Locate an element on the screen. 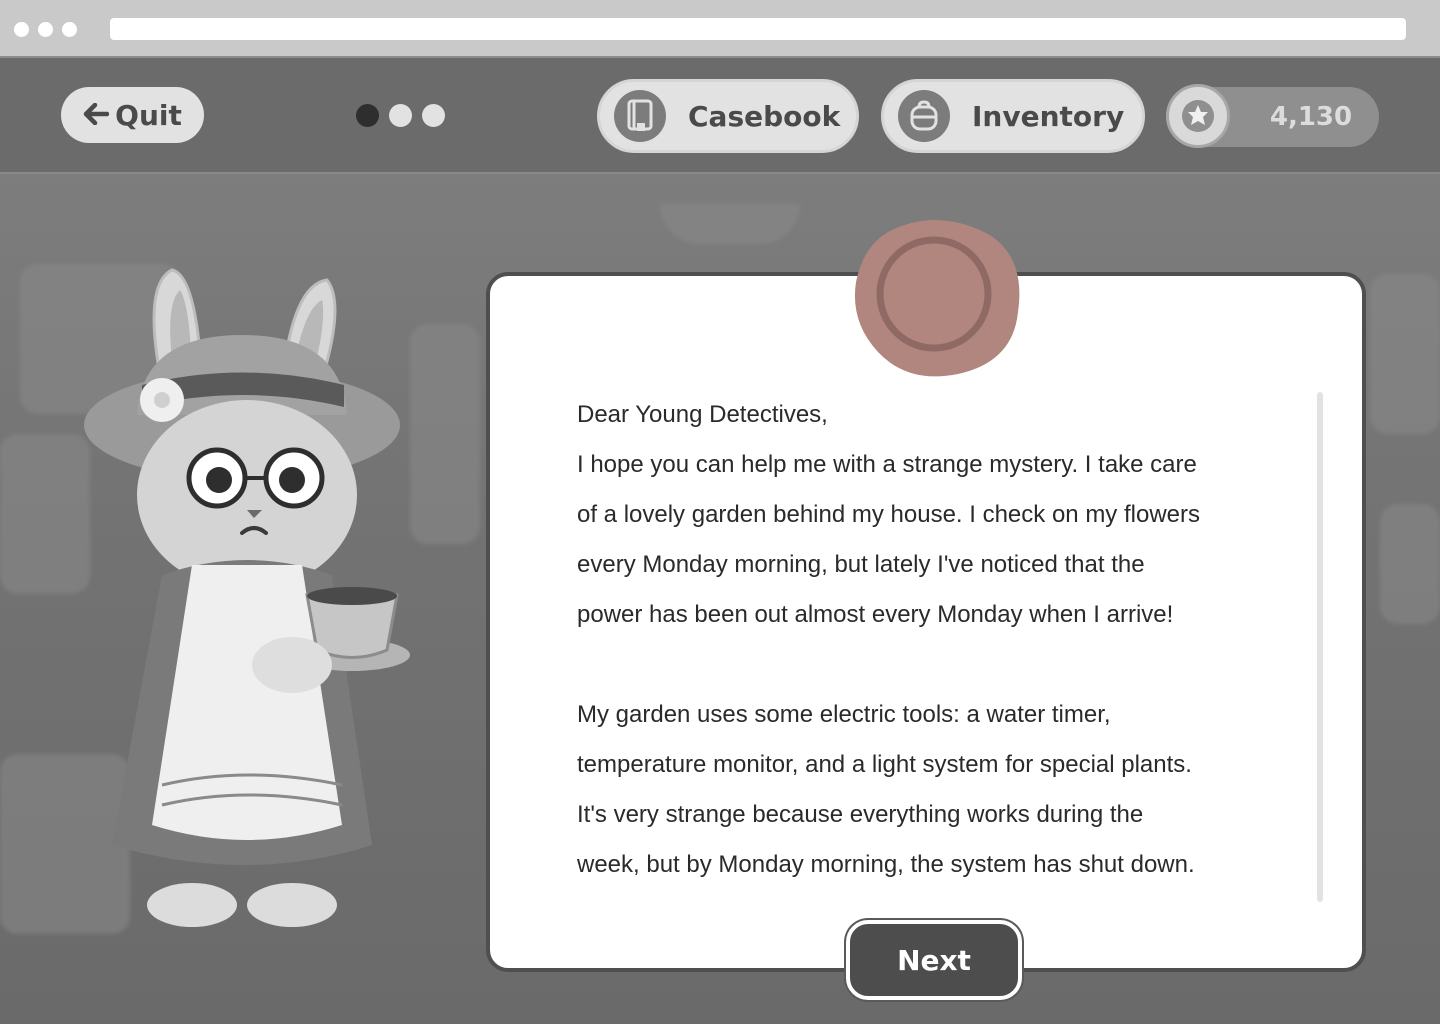 This screenshot has width=1440, height=1024. rabbit-character is located at coordinates (247, 597).